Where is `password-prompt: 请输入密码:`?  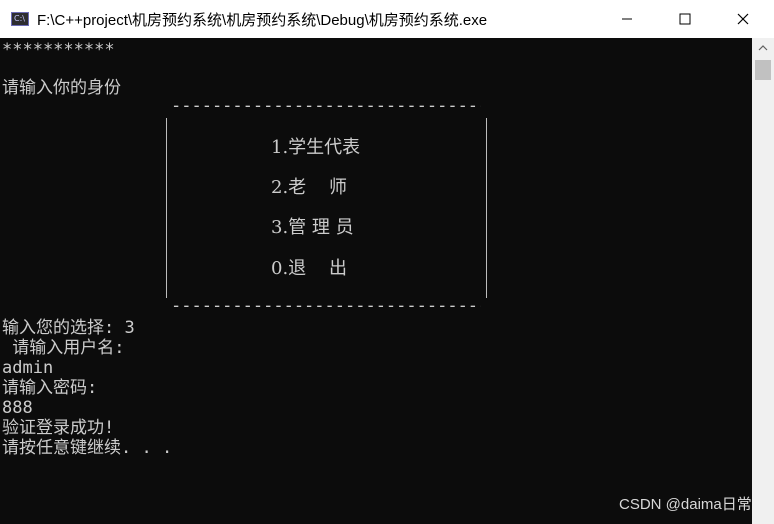
password-prompt: 请输入密码: is located at coordinates (50, 388).